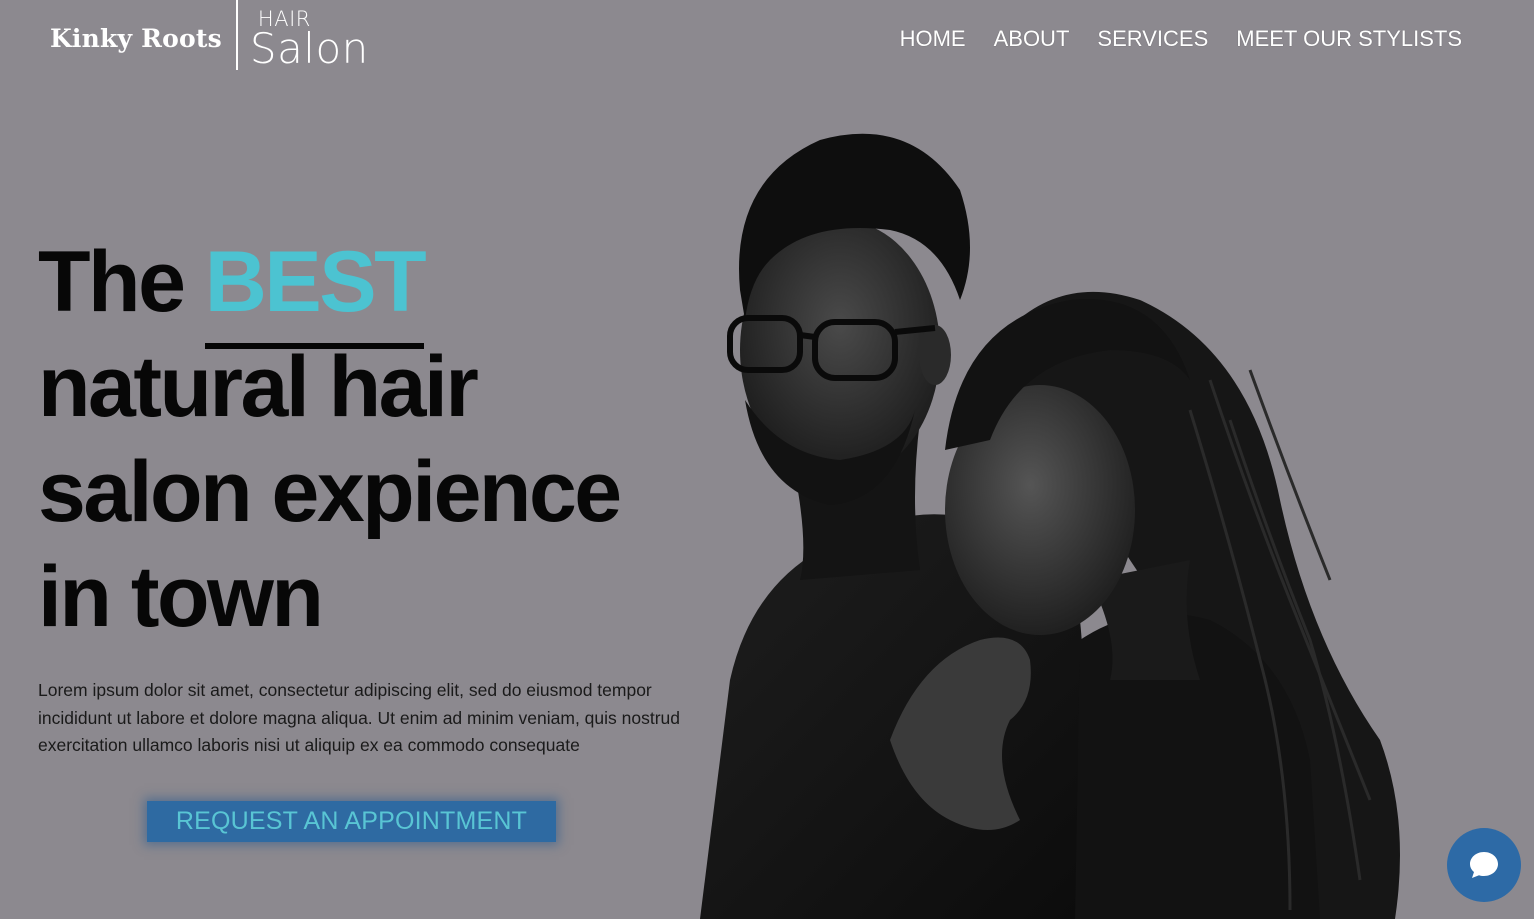 Image resolution: width=1534 pixels, height=919 pixels. I want to click on logo-brand-name: Kinky Roots, so click(136, 38).